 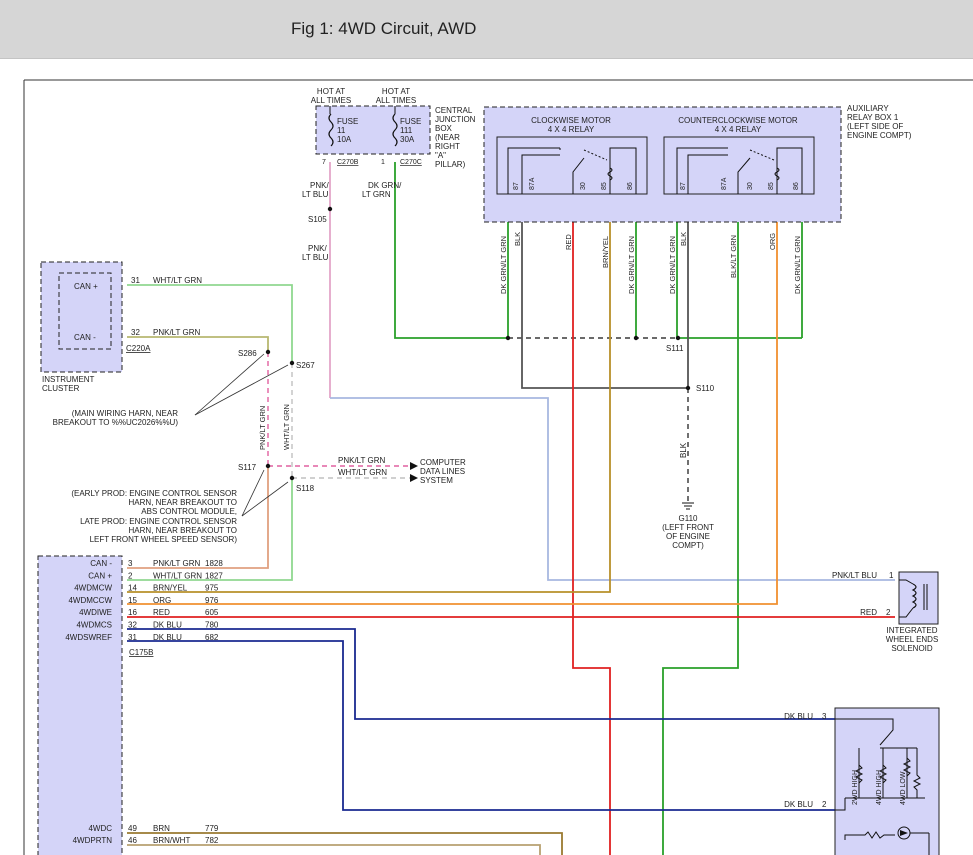 I want to click on svg-text: ABS CONTROL MODULE,, so click(x=189, y=511).